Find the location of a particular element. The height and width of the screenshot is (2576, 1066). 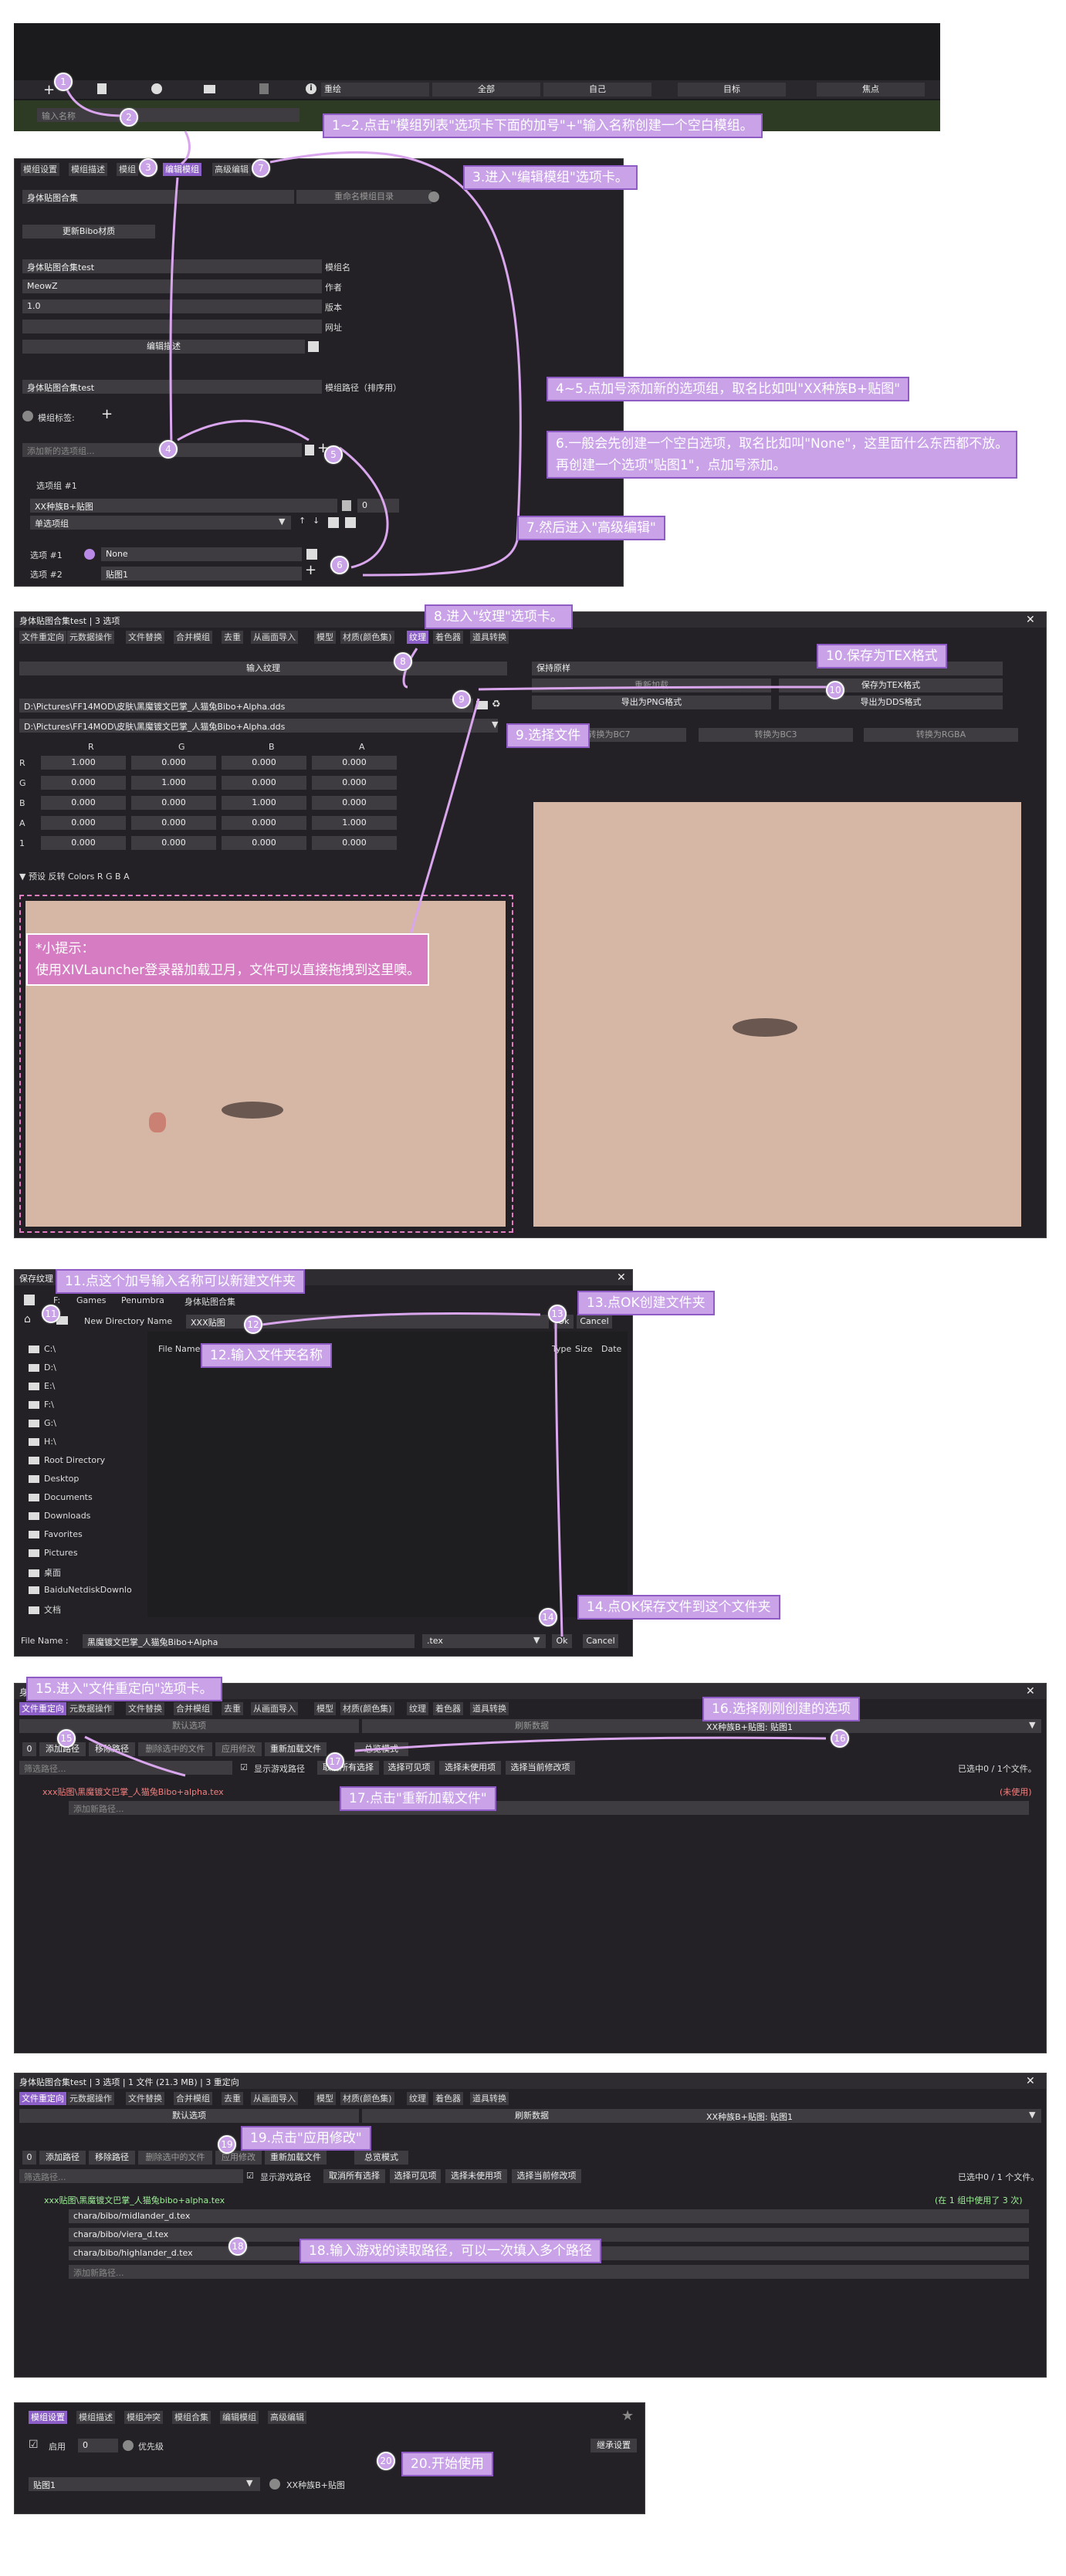

callout-step-18: 18.输入游戏的读取路径，可以一次填入多个路径 is located at coordinates (450, 2251).